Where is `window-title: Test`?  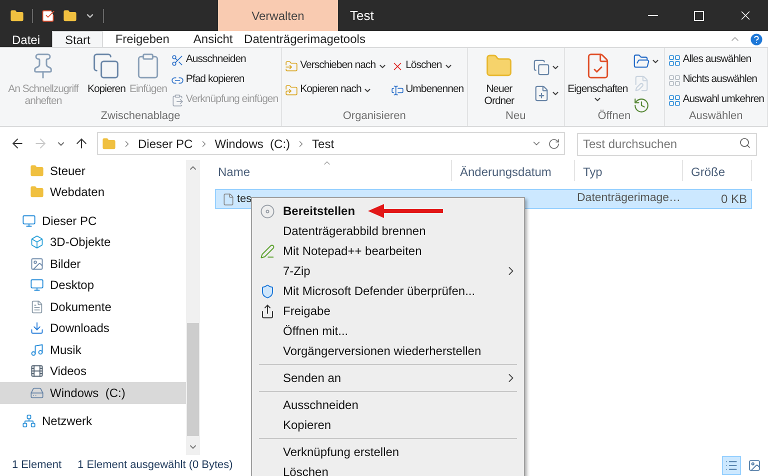 window-title: Test is located at coordinates (362, 15).